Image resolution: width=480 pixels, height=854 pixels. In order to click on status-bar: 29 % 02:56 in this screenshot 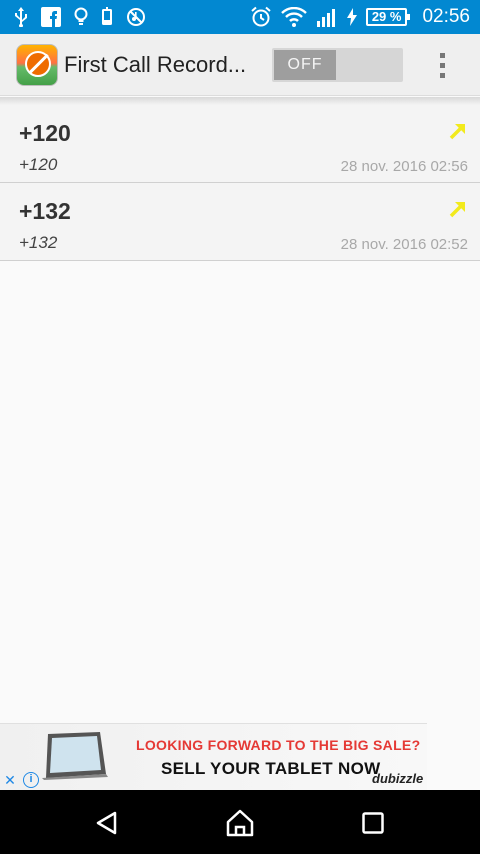, I will do `click(240, 17)`.